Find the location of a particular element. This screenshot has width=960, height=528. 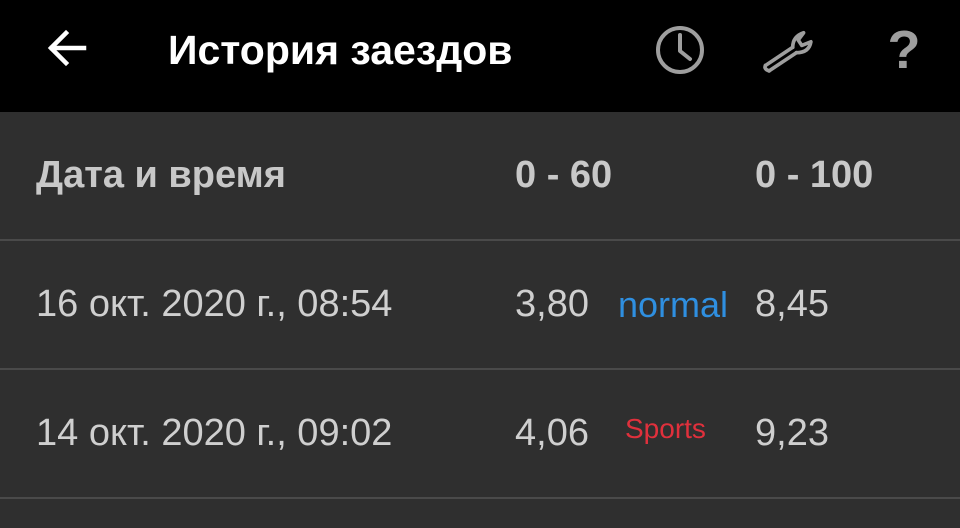

time-0-60: 4,06 is located at coordinates (552, 433).